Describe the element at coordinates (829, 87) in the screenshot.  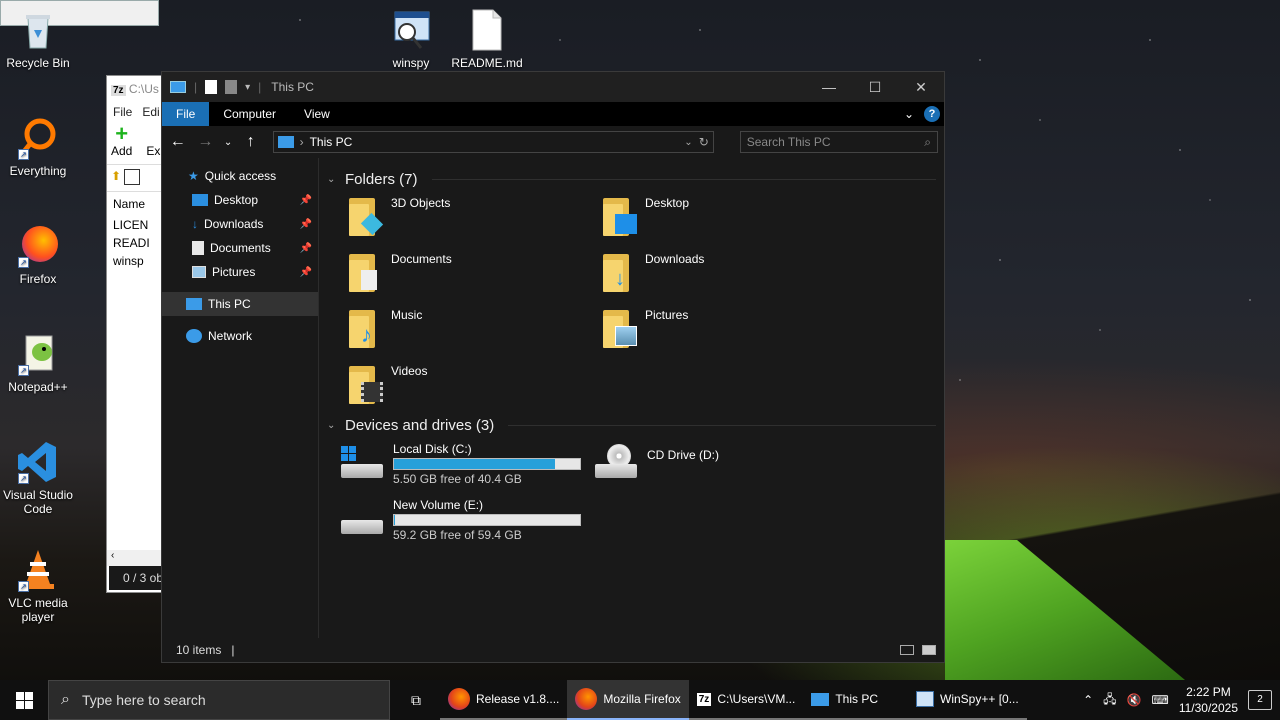
I see `minimize-button: —` at that location.